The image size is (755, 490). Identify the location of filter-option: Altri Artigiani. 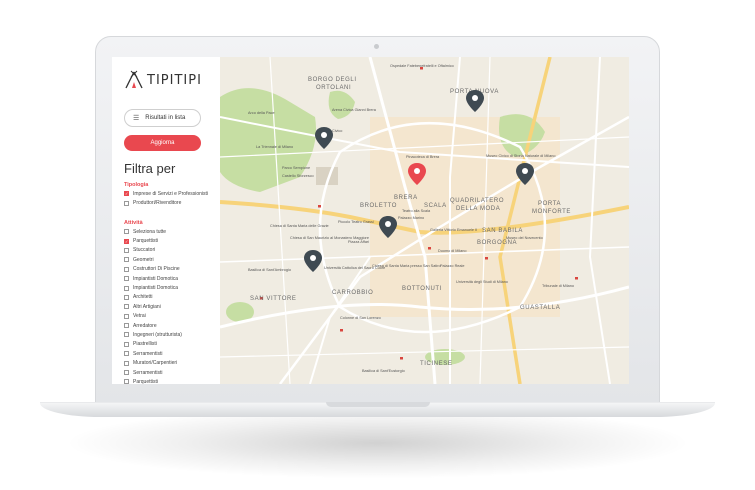
(153, 306).